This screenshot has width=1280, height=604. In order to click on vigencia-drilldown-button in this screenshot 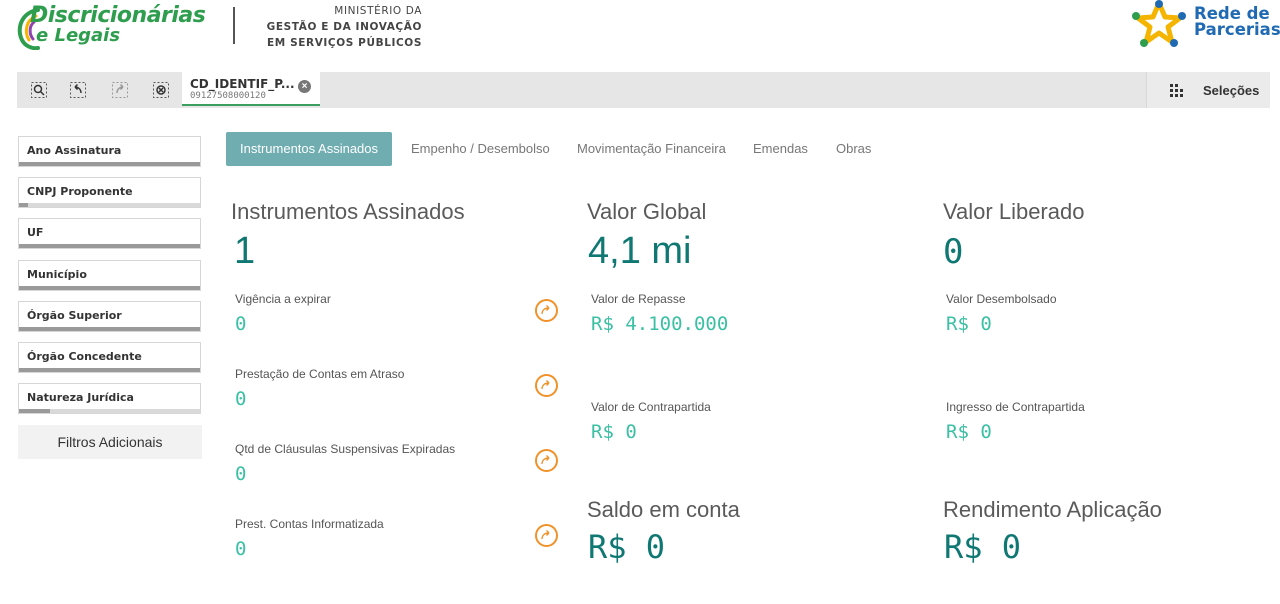, I will do `click(546, 310)`.